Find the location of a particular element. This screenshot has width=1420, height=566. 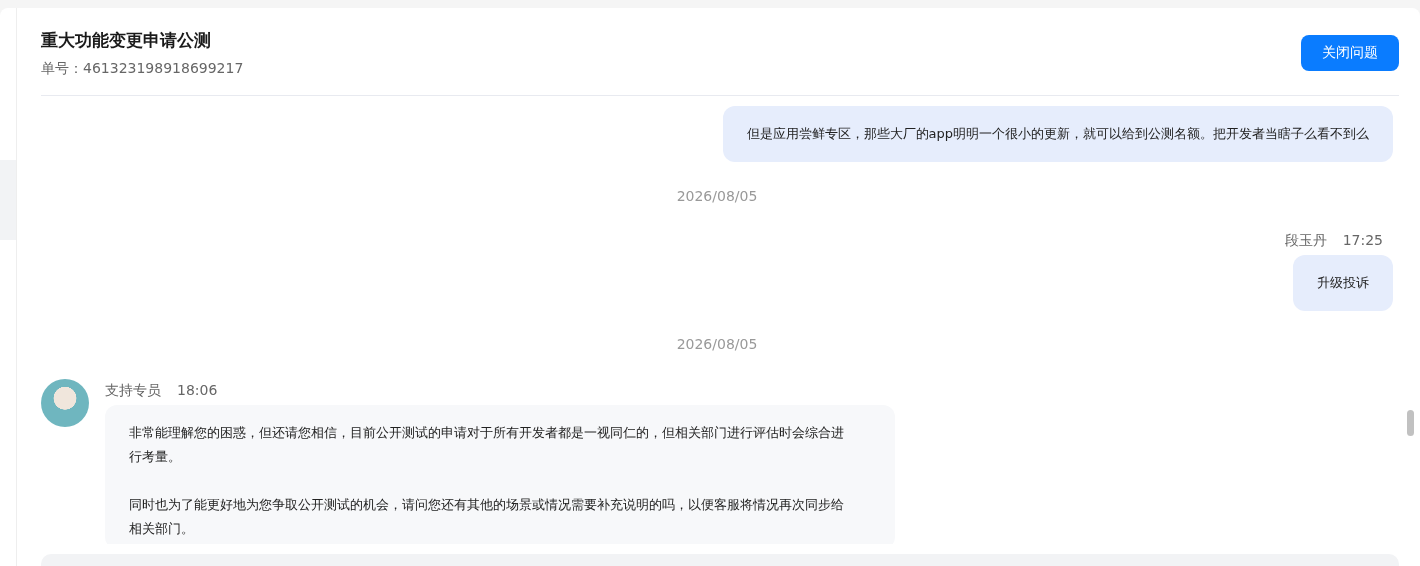

message-text: 升级投诉 is located at coordinates (1343, 282).